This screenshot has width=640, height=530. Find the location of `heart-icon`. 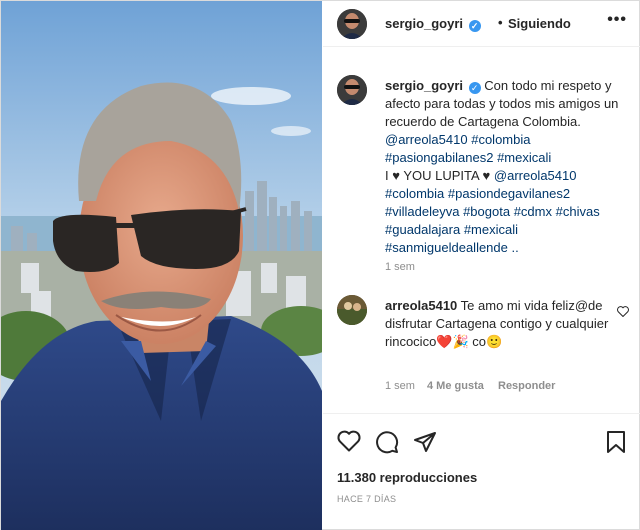

heart-icon is located at coordinates (349, 442).